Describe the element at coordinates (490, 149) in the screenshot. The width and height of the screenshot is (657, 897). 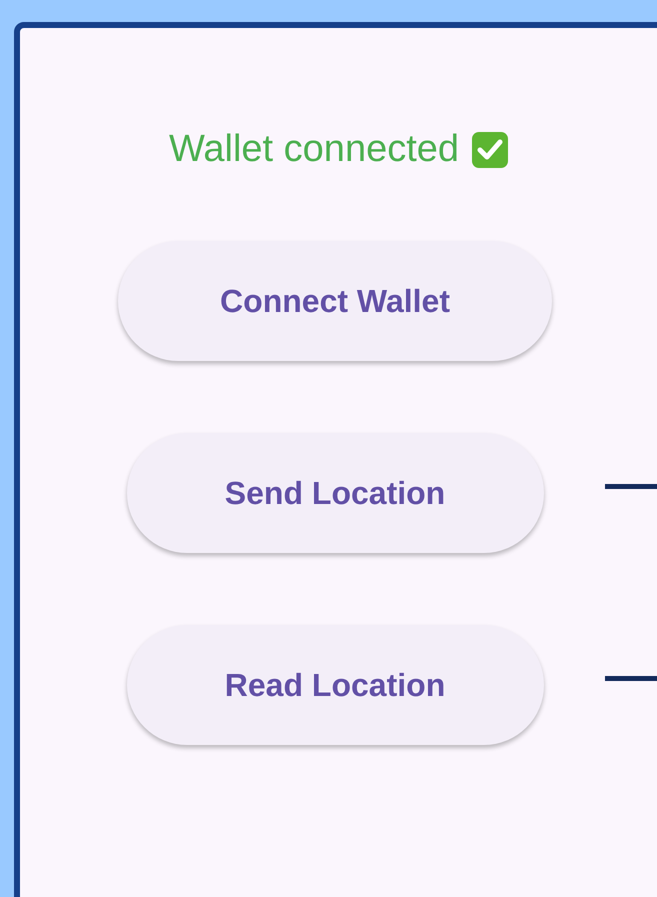
I see `check-icon` at that location.